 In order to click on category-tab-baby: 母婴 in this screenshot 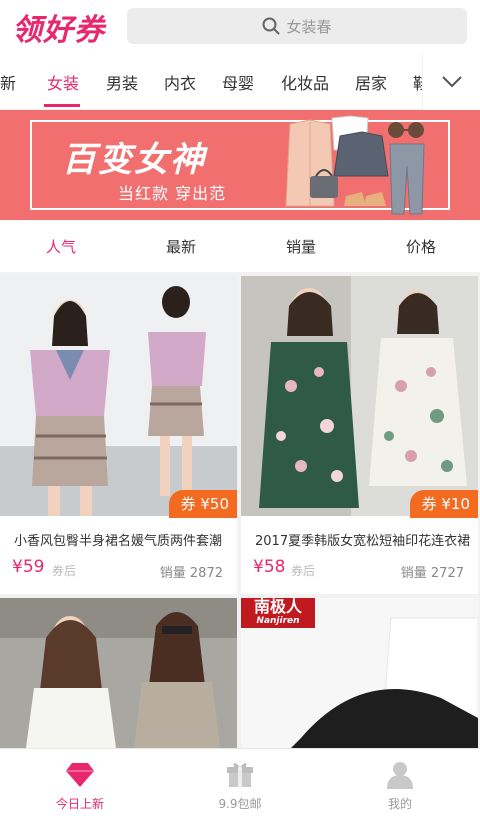, I will do `click(238, 82)`.